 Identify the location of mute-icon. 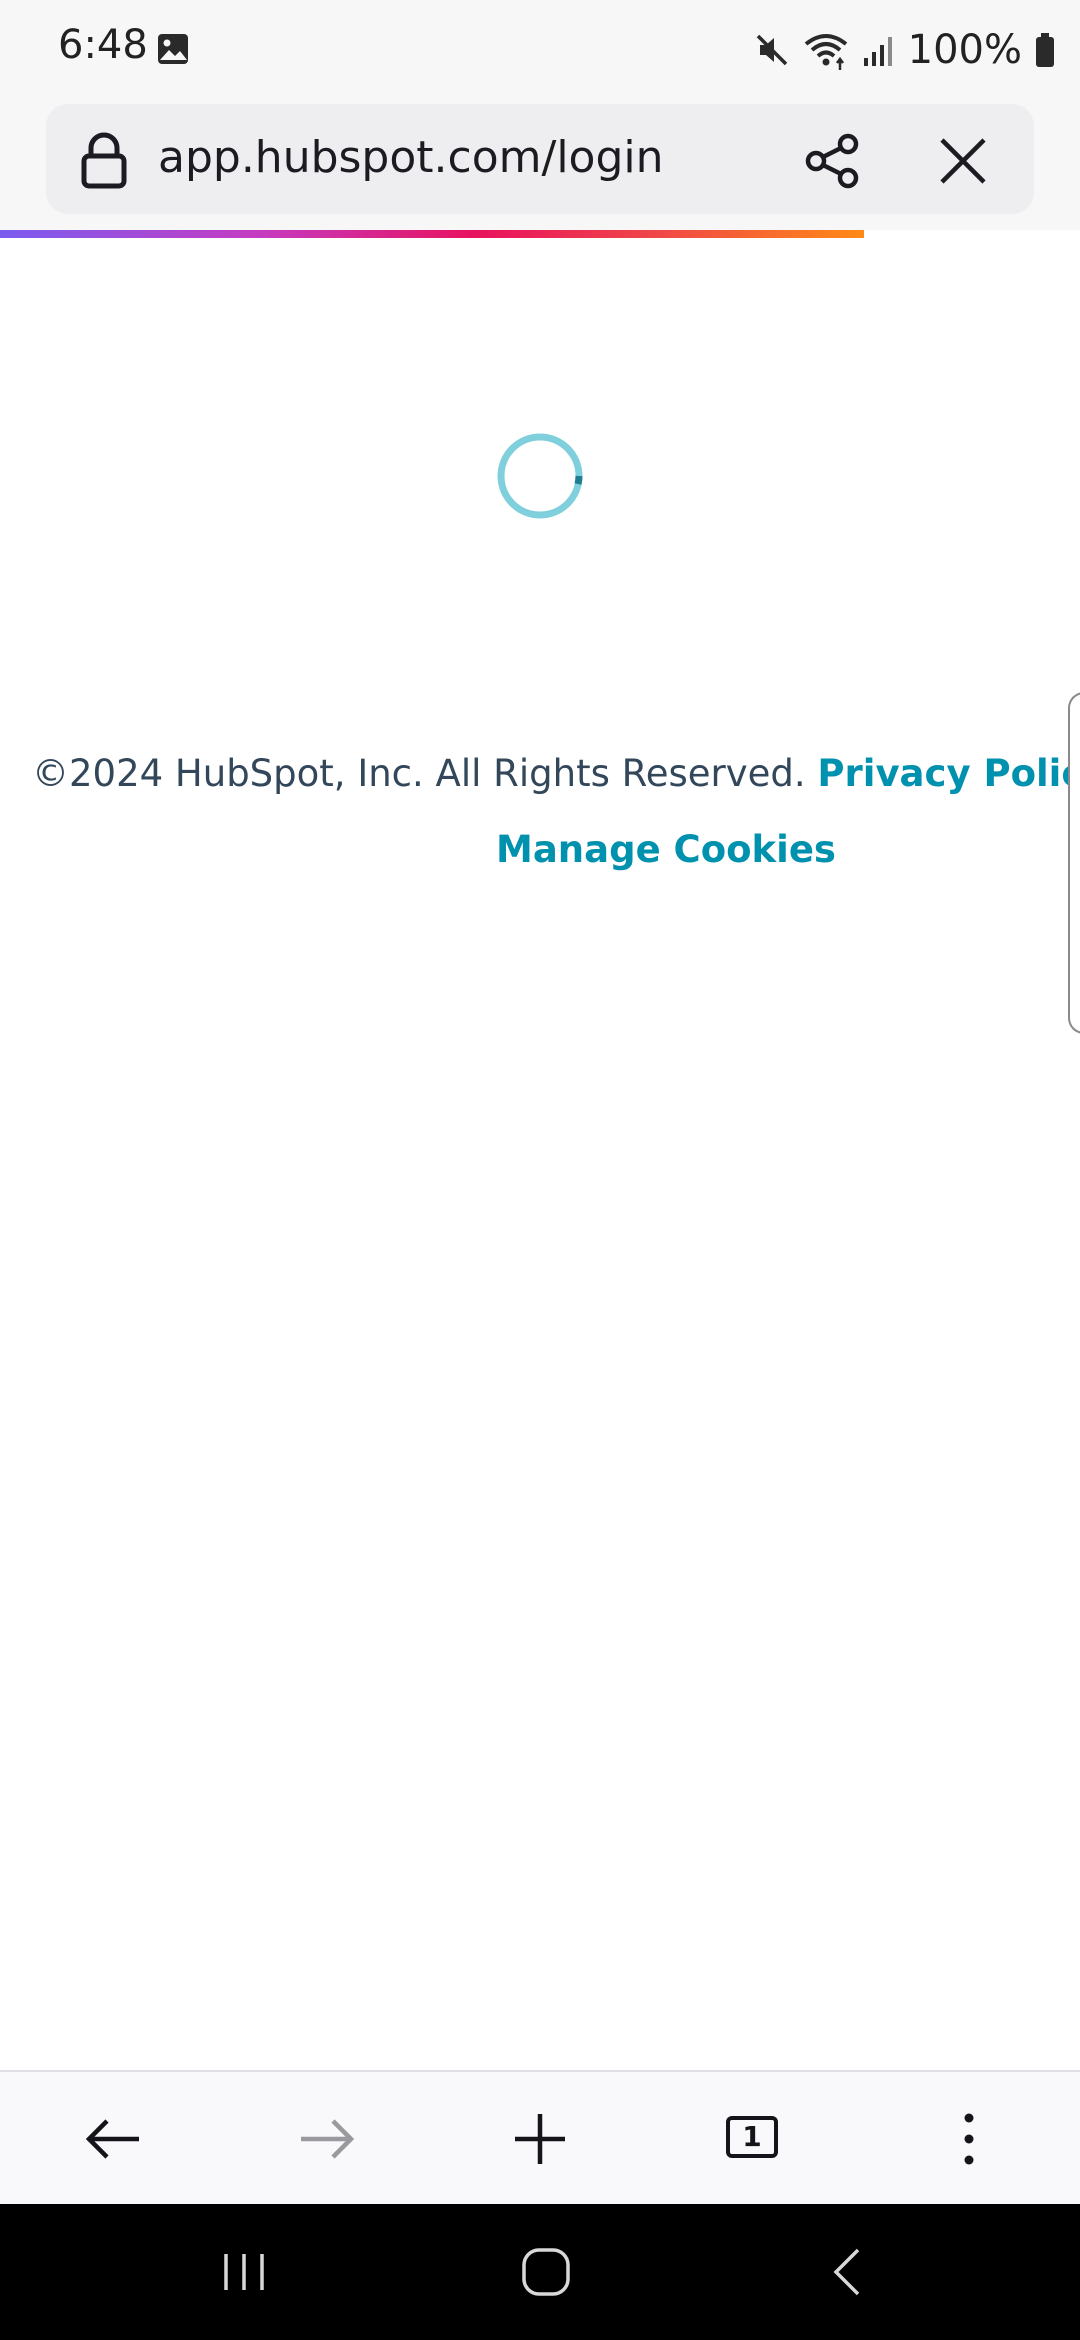
(771, 50).